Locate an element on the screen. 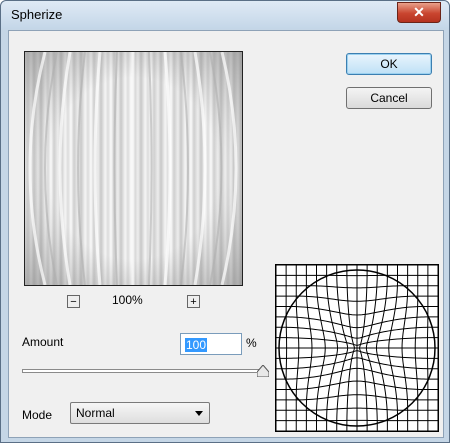  close-button: ✕ is located at coordinates (419, 12).